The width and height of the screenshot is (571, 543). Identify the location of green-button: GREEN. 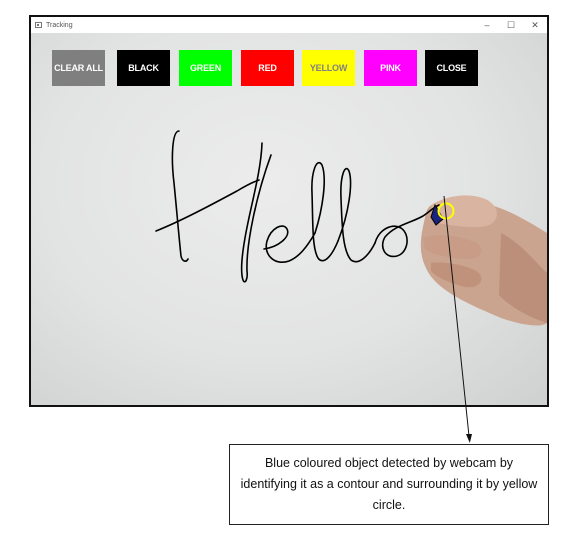
(205, 68).